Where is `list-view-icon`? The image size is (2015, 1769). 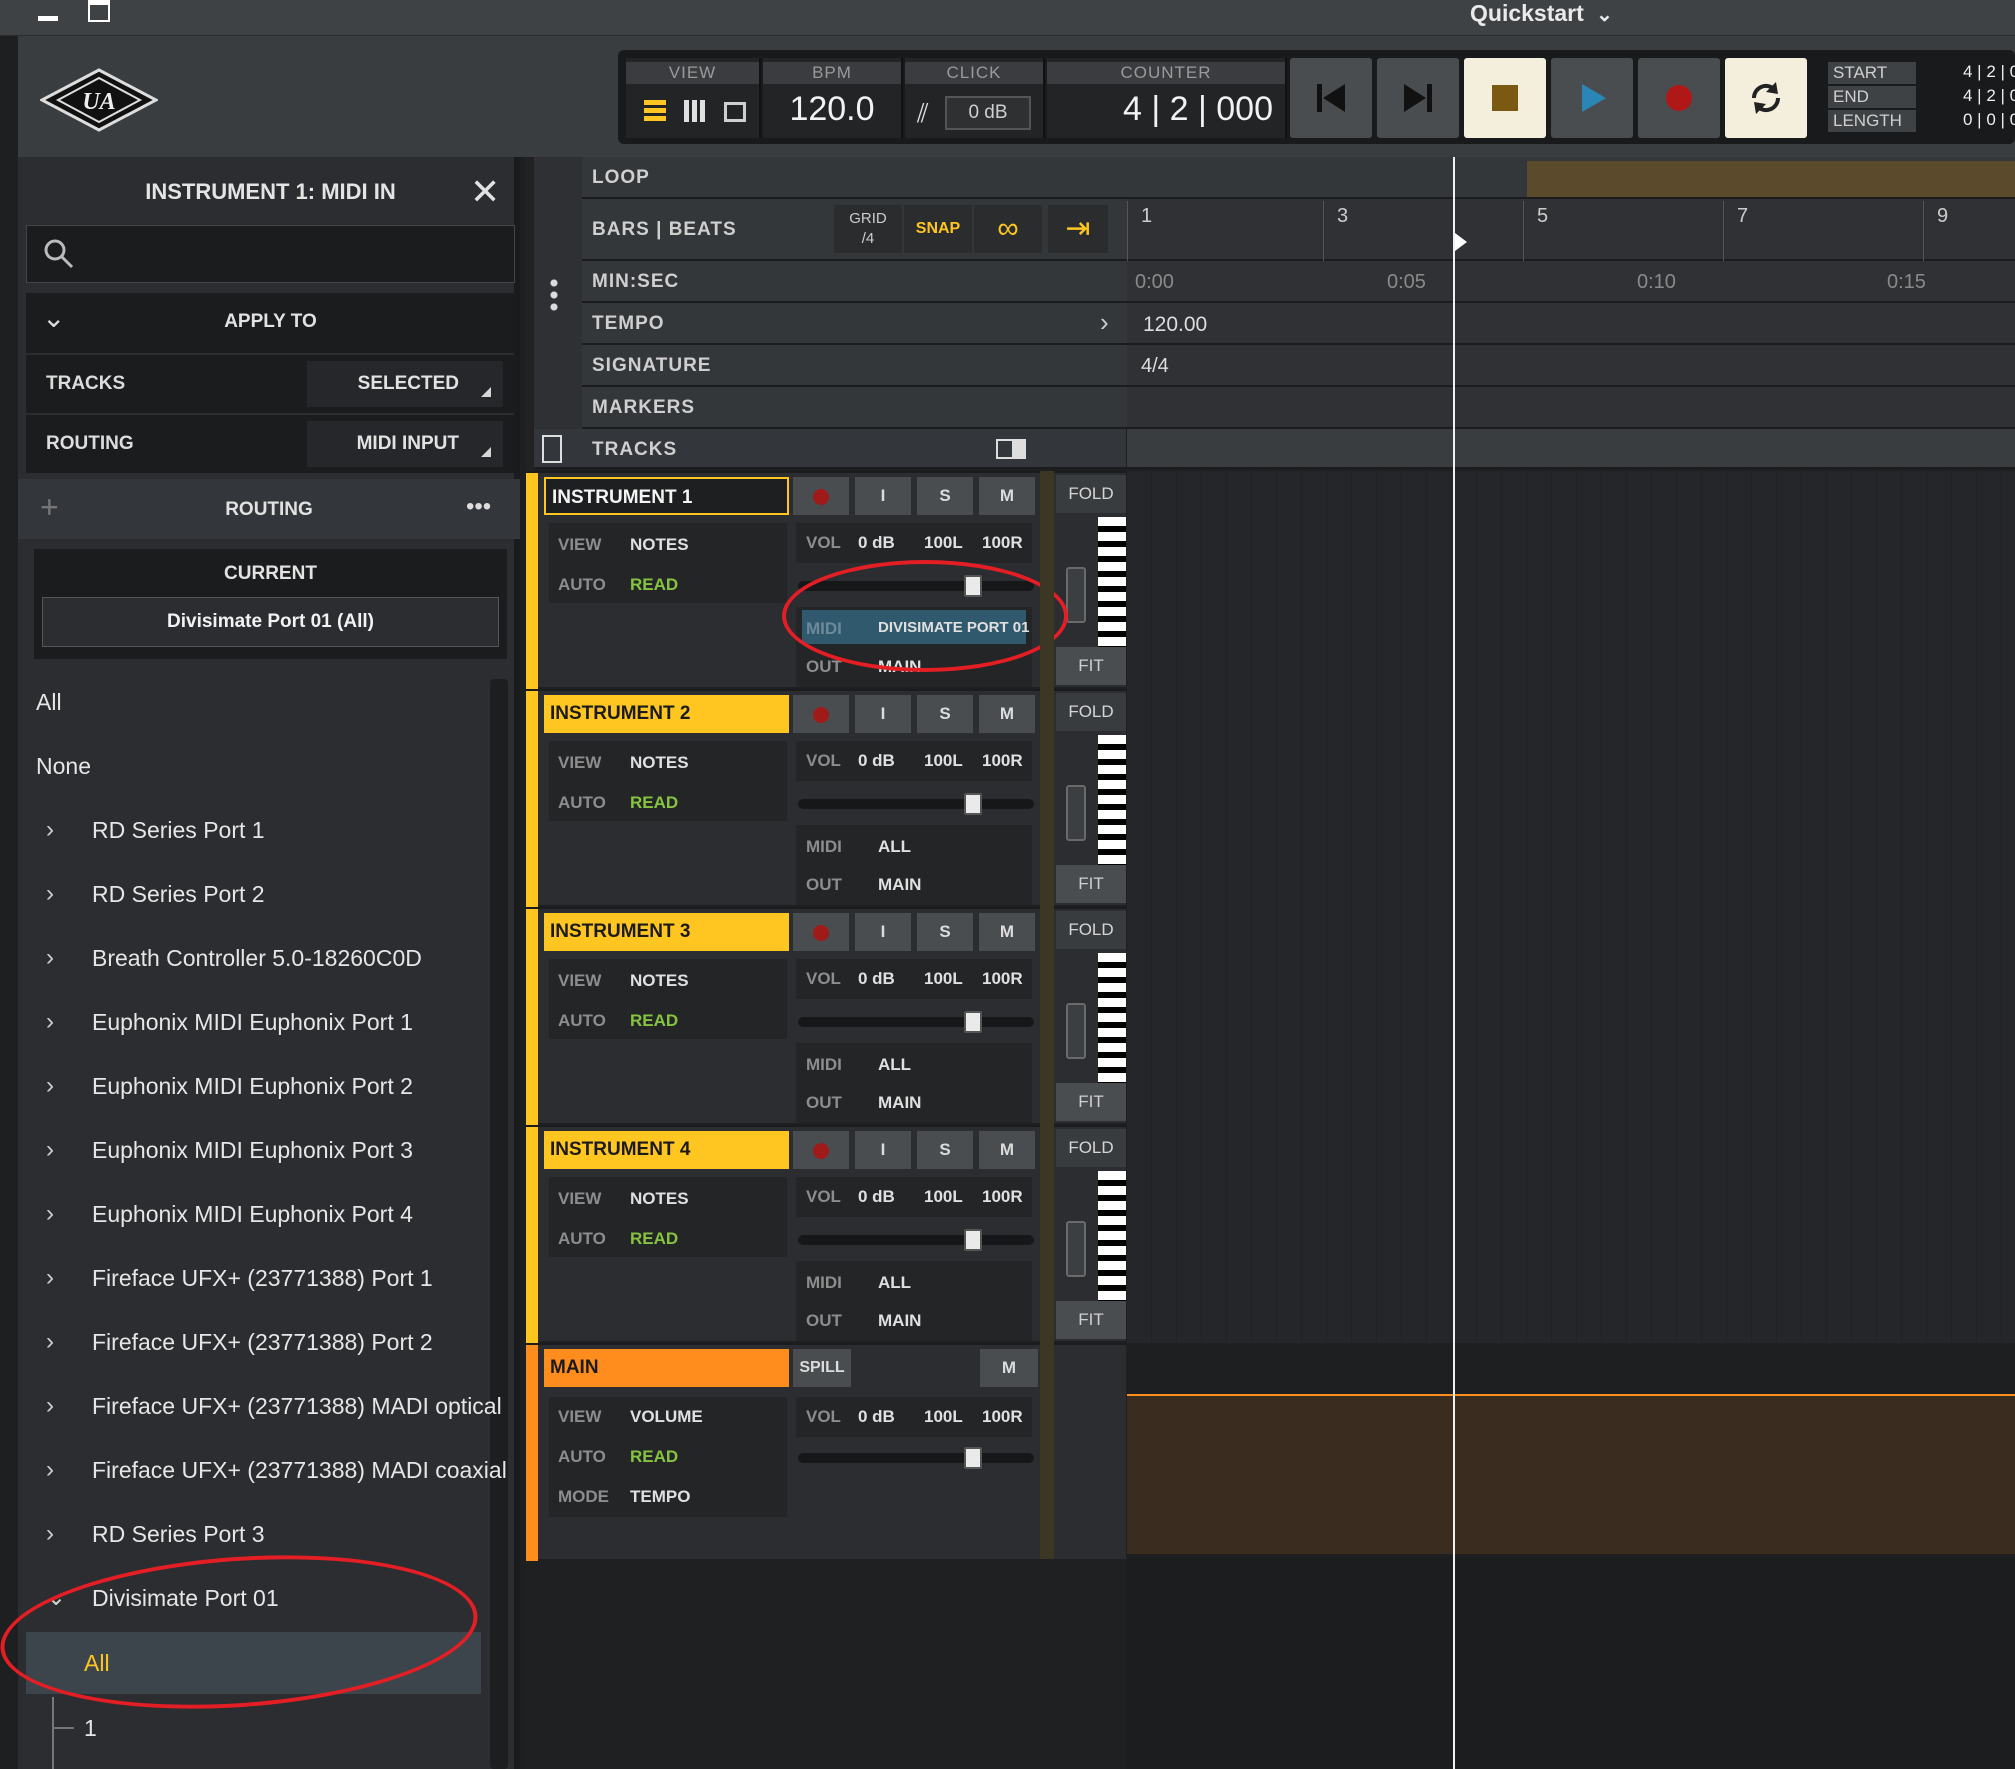
list-view-icon is located at coordinates (655, 111).